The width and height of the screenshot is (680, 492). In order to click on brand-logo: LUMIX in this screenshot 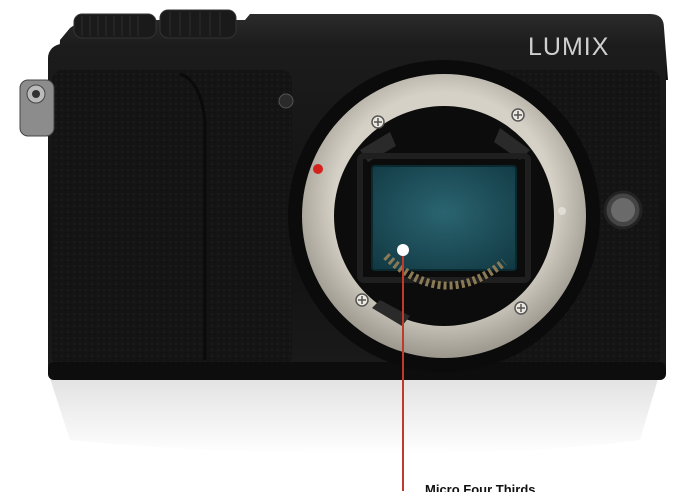, I will do `click(569, 47)`.